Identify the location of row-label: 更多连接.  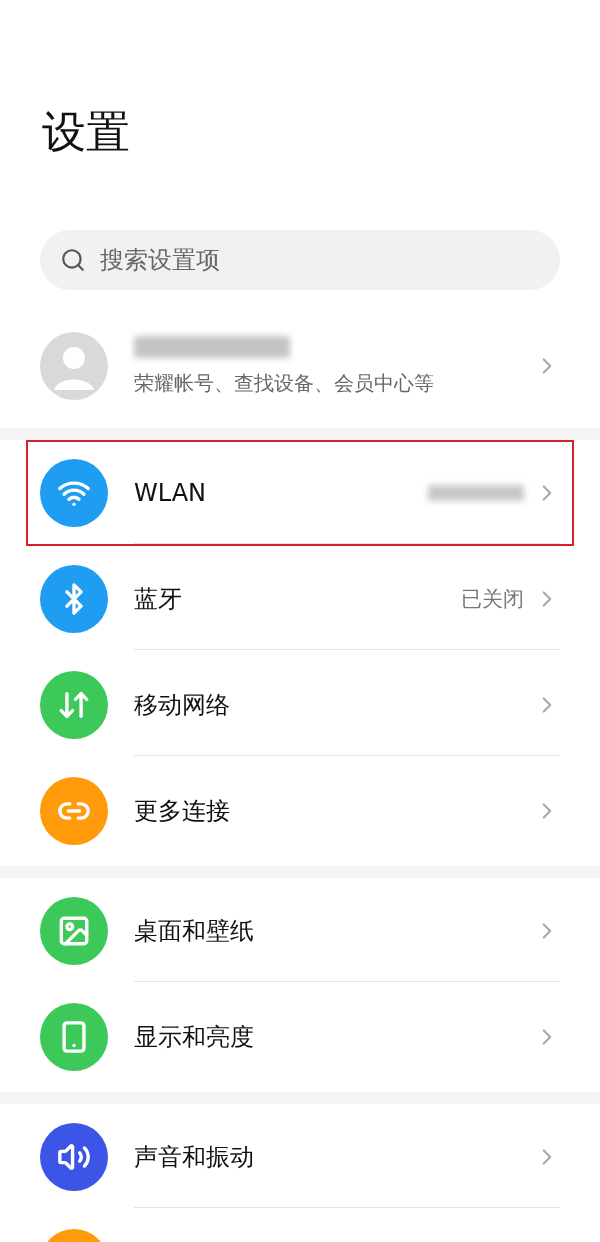
(182, 811).